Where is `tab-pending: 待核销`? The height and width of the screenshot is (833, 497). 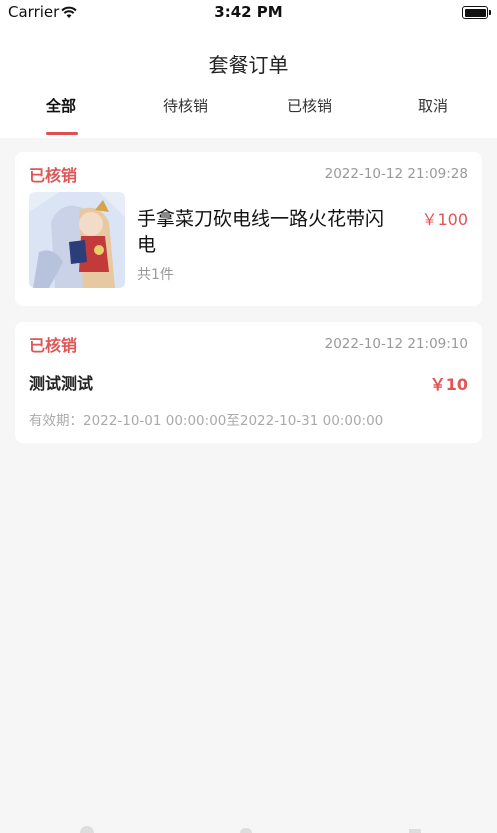
tab-pending: 待核销 is located at coordinates (185, 105).